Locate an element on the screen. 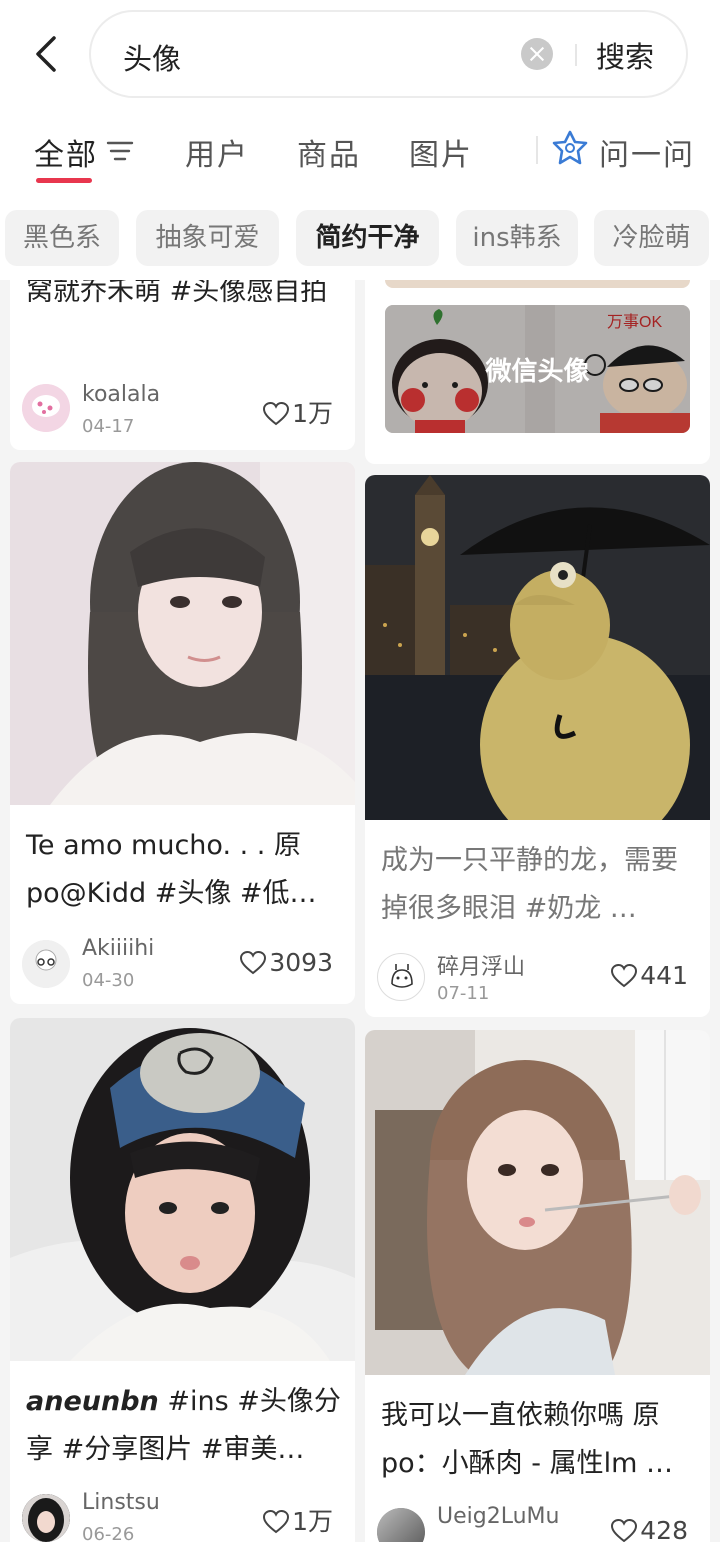  author-name: Akiiiihi is located at coordinates (118, 948).